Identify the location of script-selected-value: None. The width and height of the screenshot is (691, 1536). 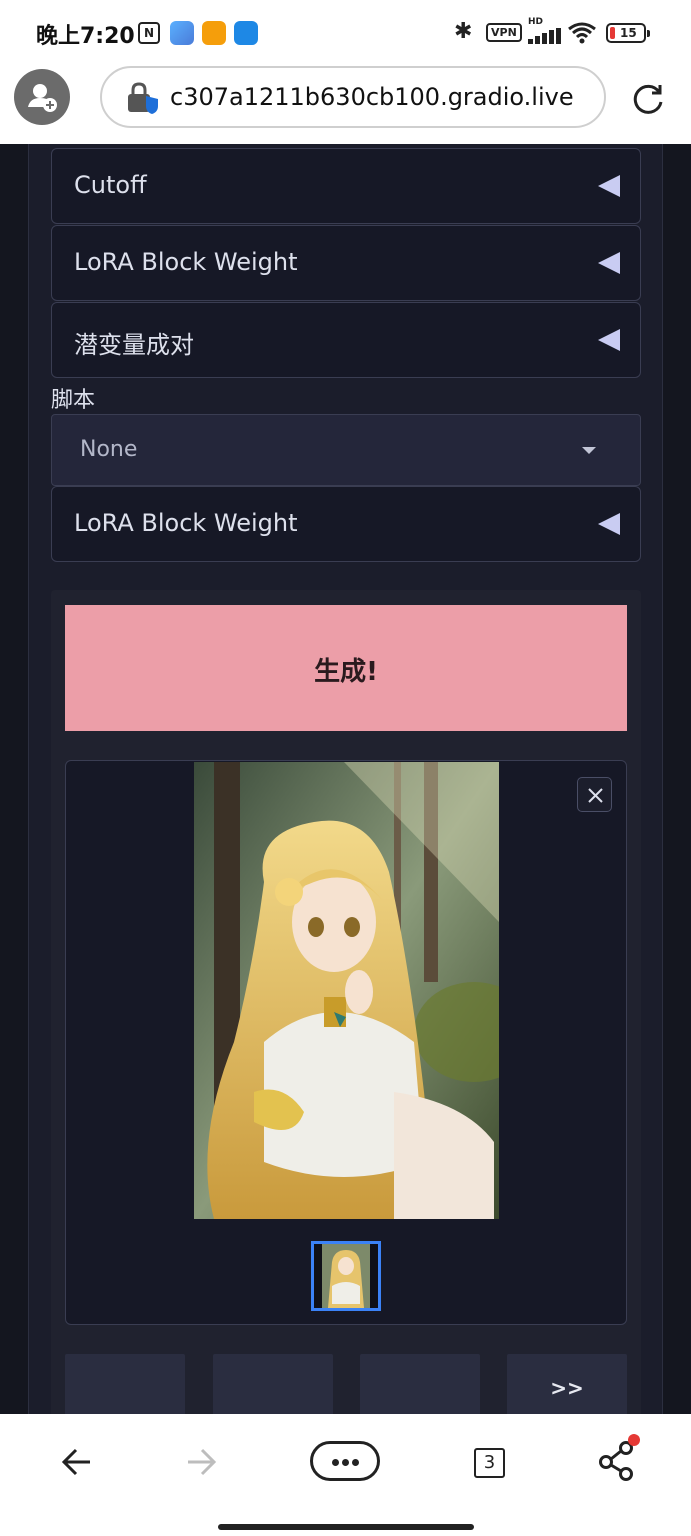
(109, 449).